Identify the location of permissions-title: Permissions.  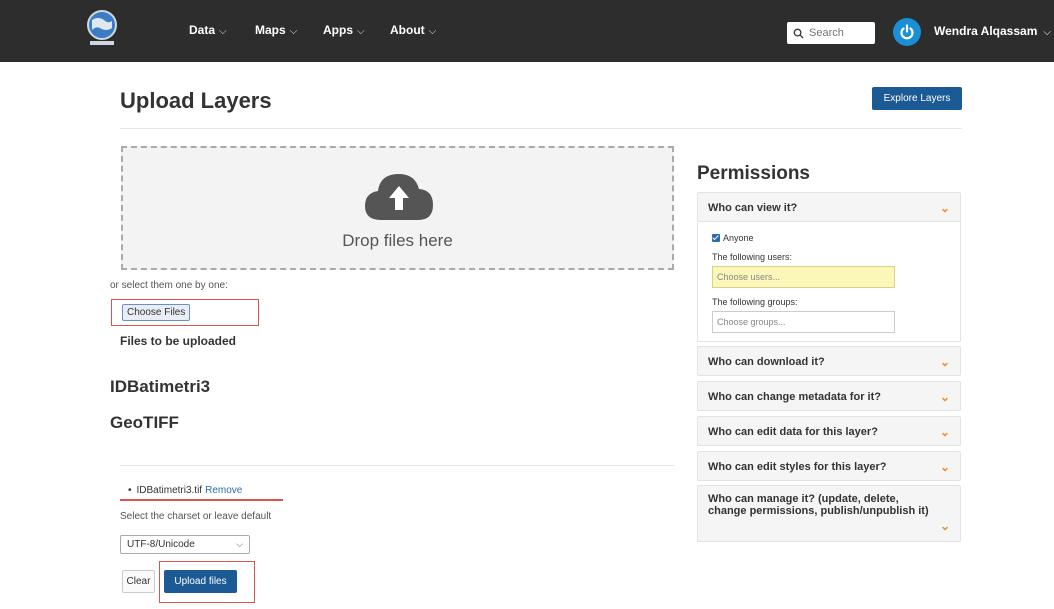
(753, 173).